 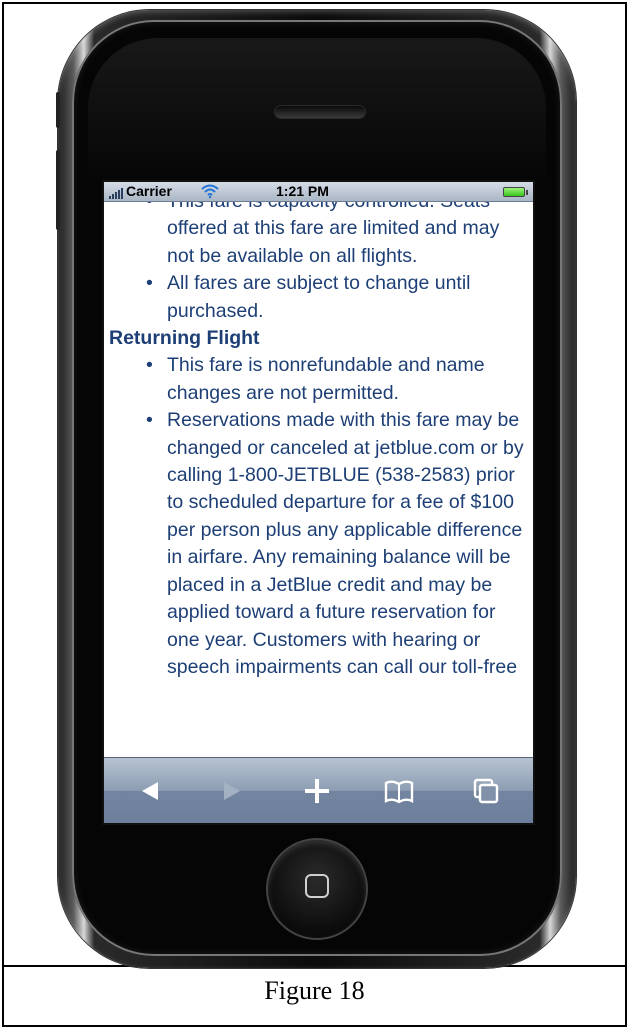 What do you see at coordinates (302, 191) in the screenshot?
I see `status-clock: 1:21 PM` at bounding box center [302, 191].